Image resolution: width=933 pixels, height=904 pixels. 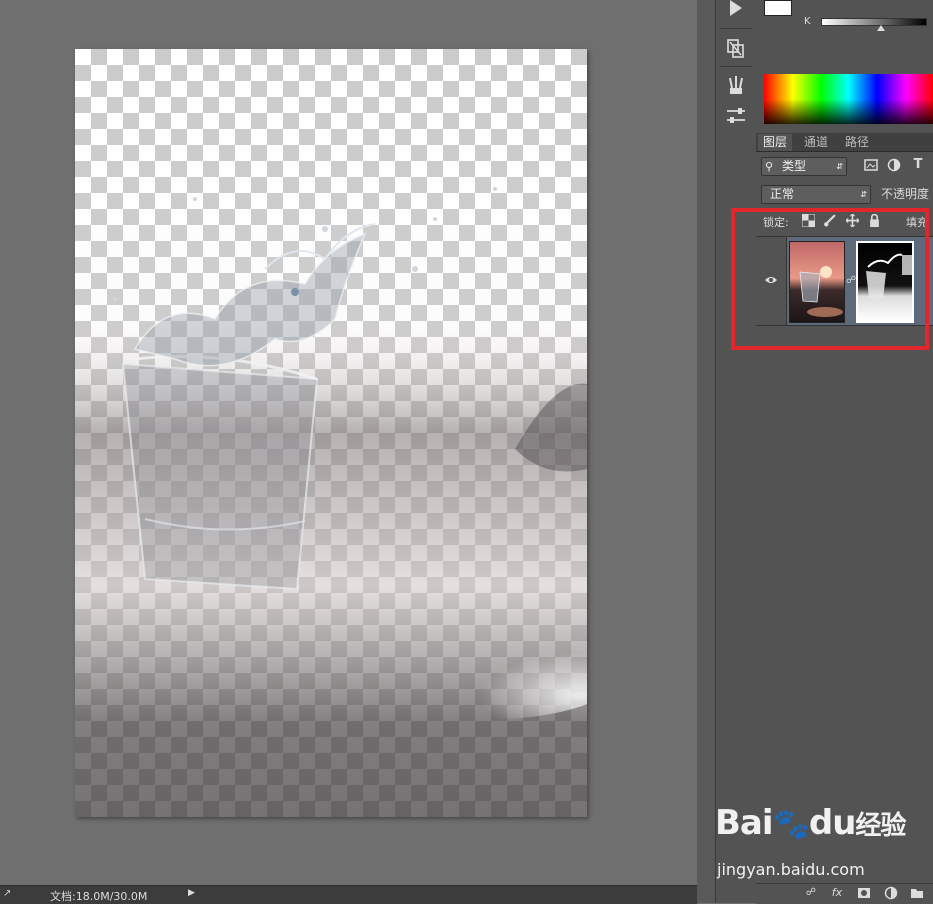 What do you see at coordinates (918, 165) in the screenshot?
I see `type-filter-icon: T` at bounding box center [918, 165].